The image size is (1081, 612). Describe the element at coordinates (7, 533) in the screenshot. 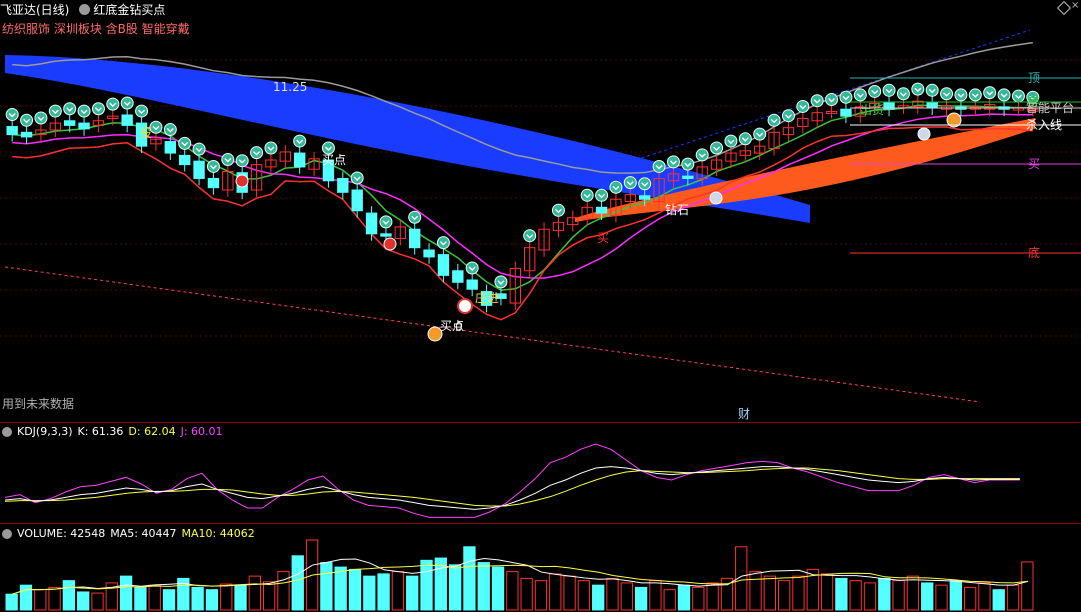

I see `volume-settings-icon` at that location.